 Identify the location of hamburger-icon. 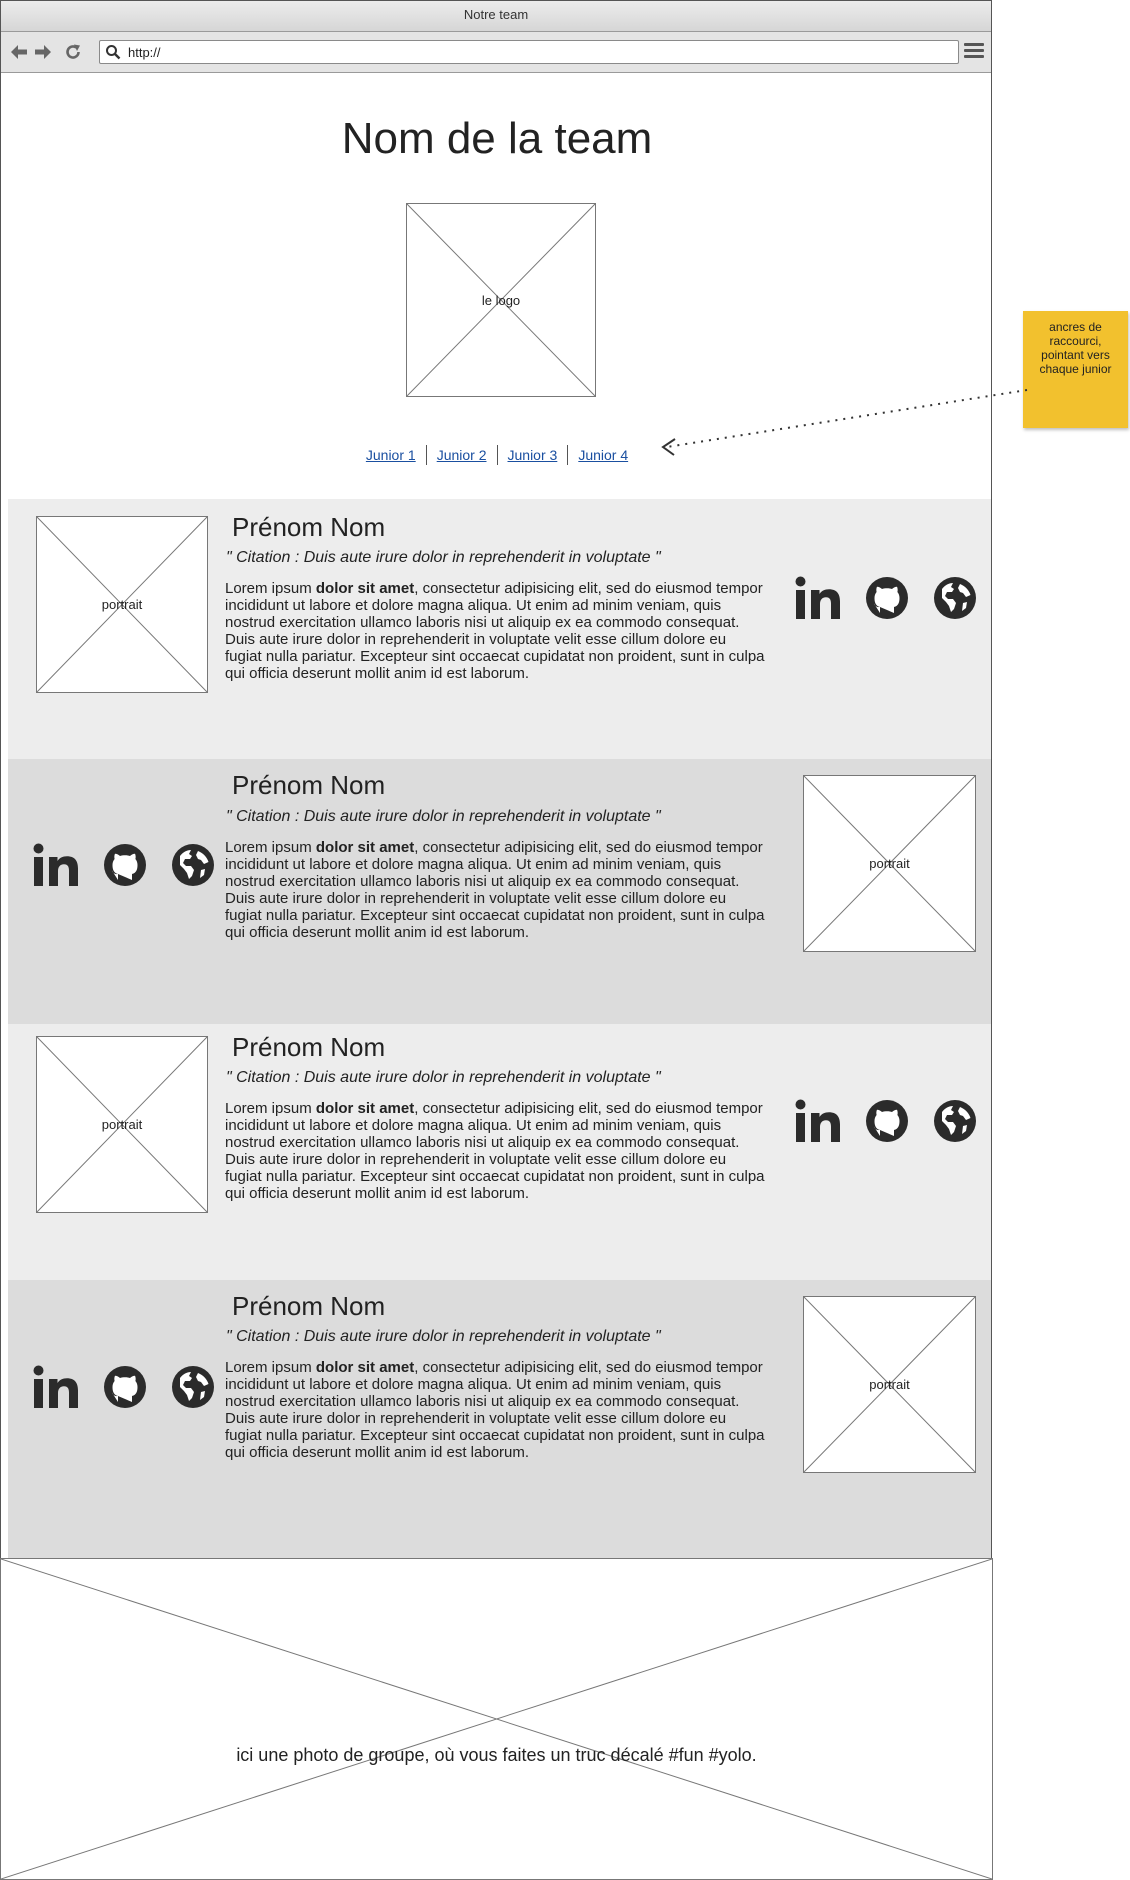
(974, 44).